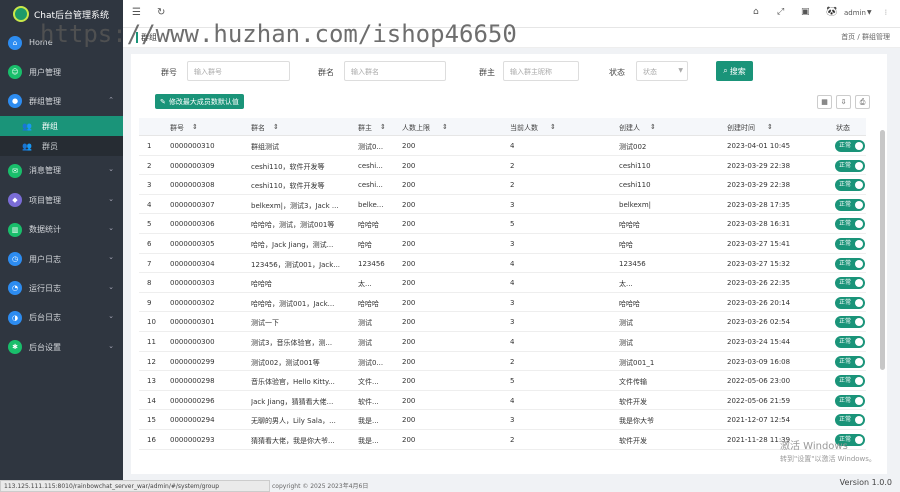 This screenshot has width=900, height=492. What do you see at coordinates (831, 12) in the screenshot?
I see `avatar: 🐼` at bounding box center [831, 12].